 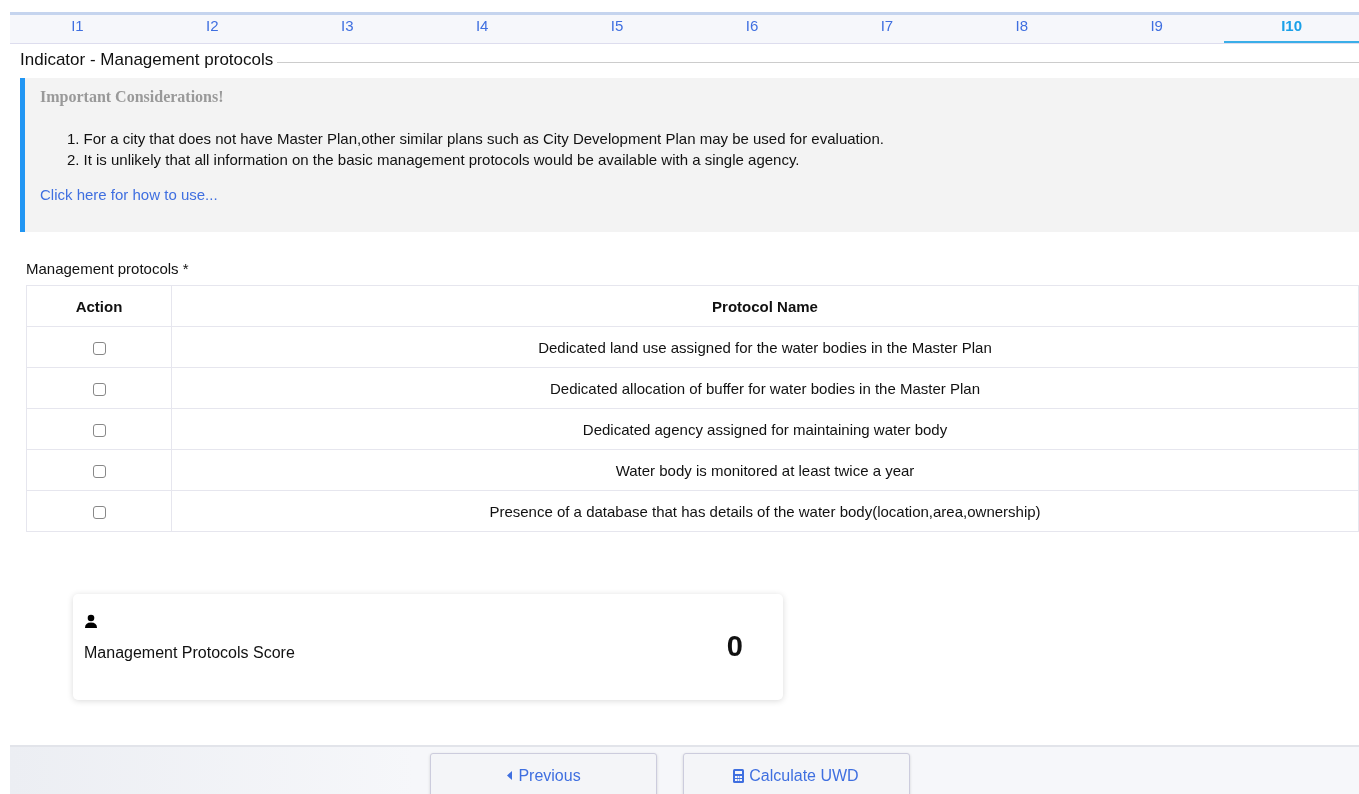 What do you see at coordinates (739, 775) in the screenshot?
I see `calculator-icon` at bounding box center [739, 775].